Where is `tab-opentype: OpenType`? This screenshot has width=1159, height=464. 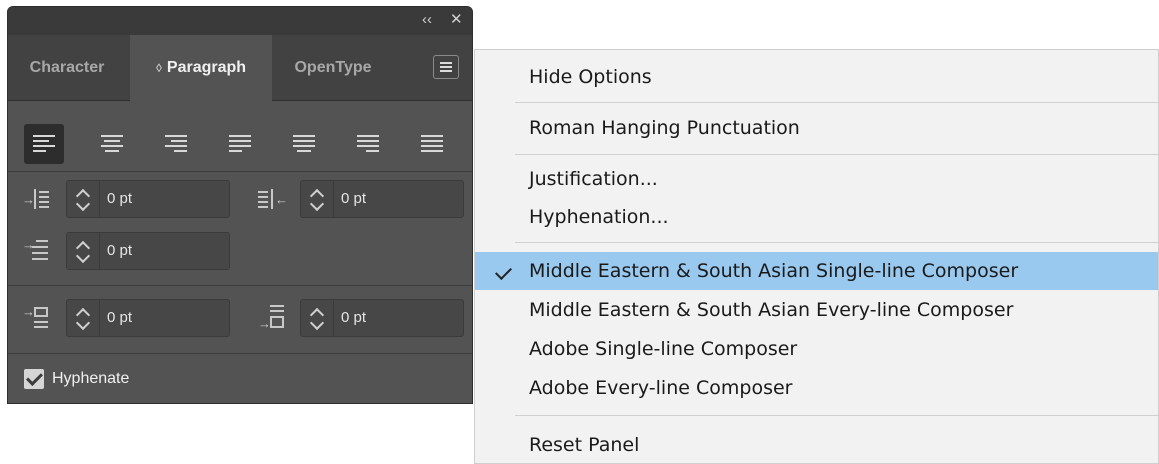 tab-opentype: OpenType is located at coordinates (333, 68).